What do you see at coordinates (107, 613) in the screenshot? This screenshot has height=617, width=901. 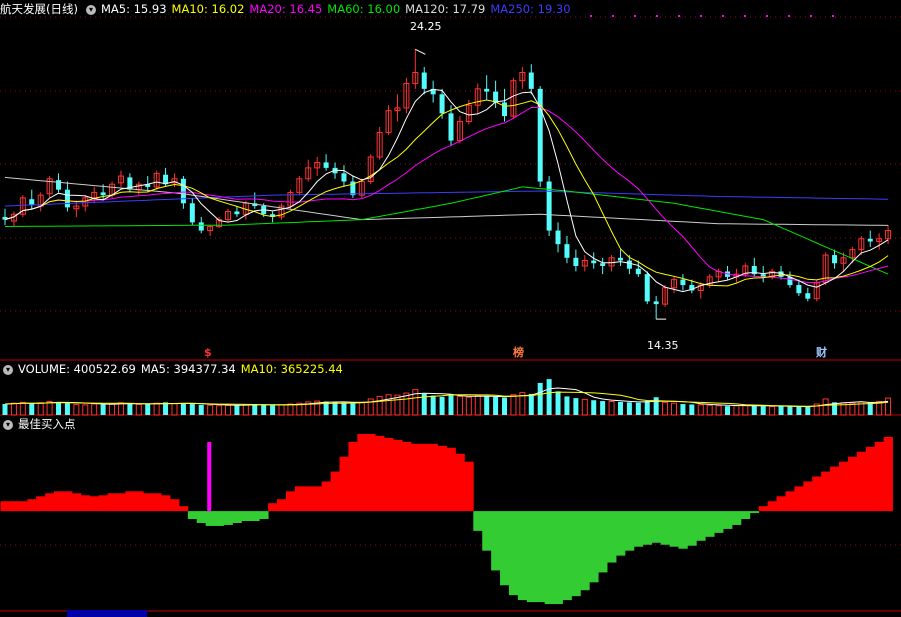 I see `date-axis-highlight` at bounding box center [107, 613].